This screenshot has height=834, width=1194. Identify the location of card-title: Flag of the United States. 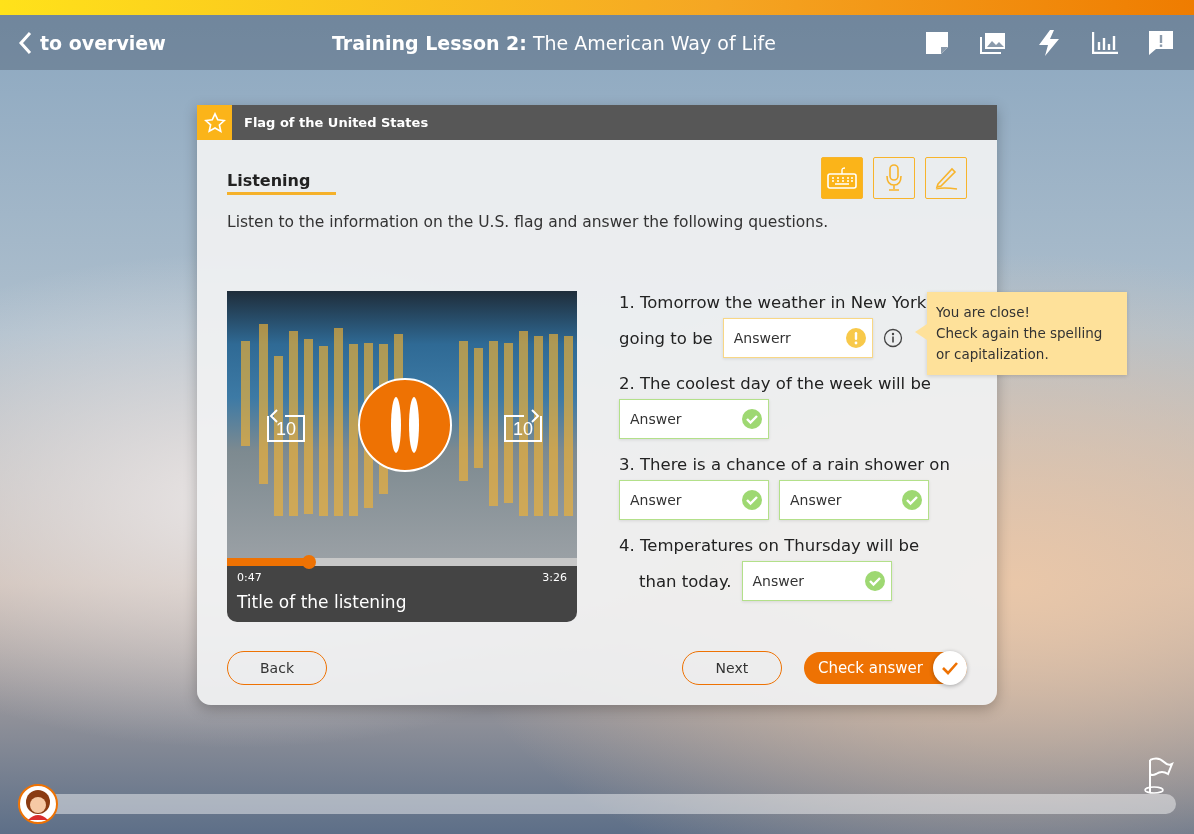
(336, 122).